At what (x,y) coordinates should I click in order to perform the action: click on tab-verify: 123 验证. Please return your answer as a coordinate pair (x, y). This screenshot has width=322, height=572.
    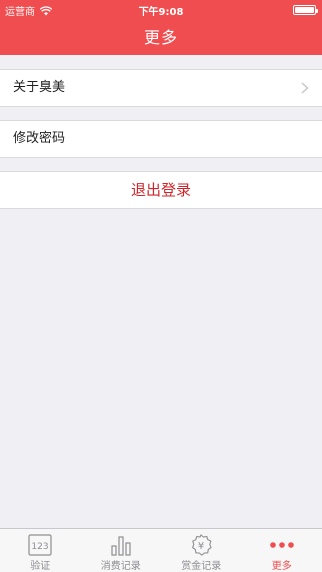
    Looking at the image, I should click on (40, 550).